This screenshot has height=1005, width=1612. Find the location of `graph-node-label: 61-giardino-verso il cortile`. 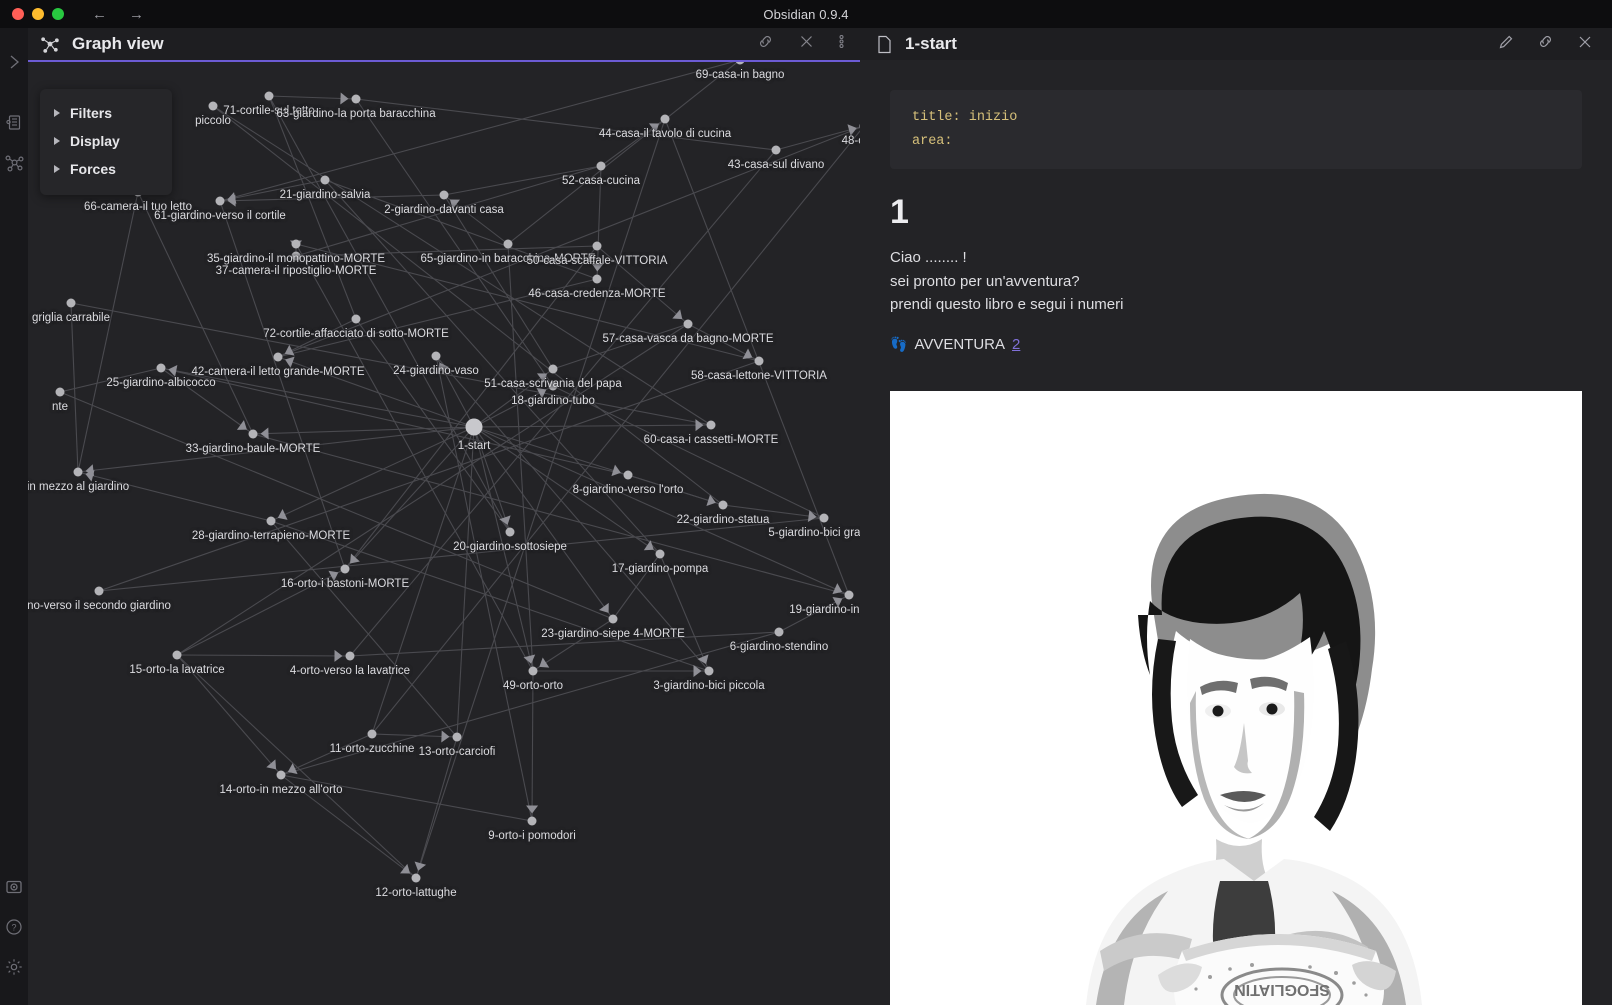

graph-node-label: 61-giardino-verso il cortile is located at coordinates (220, 216).